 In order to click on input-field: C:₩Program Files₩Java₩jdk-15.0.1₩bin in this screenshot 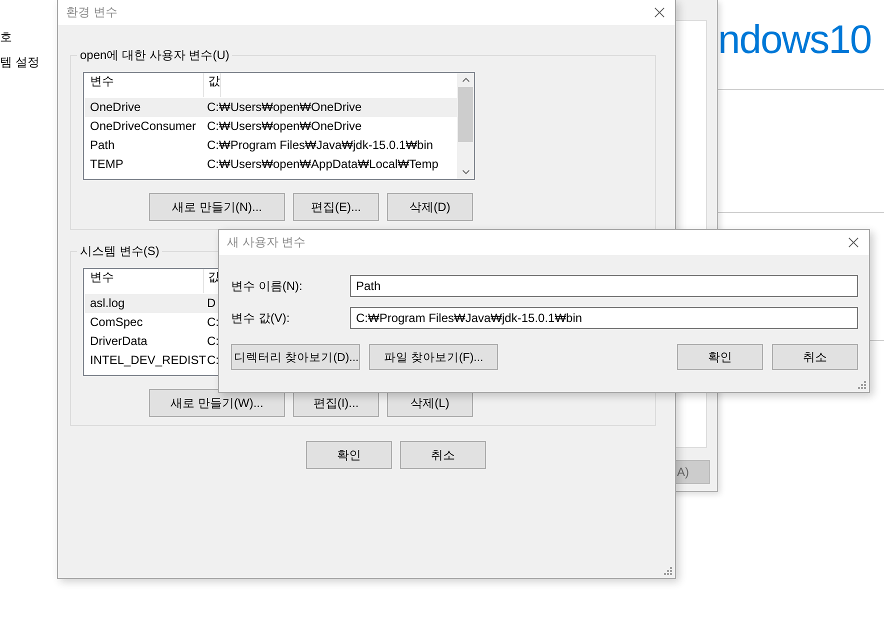, I will do `click(604, 318)`.